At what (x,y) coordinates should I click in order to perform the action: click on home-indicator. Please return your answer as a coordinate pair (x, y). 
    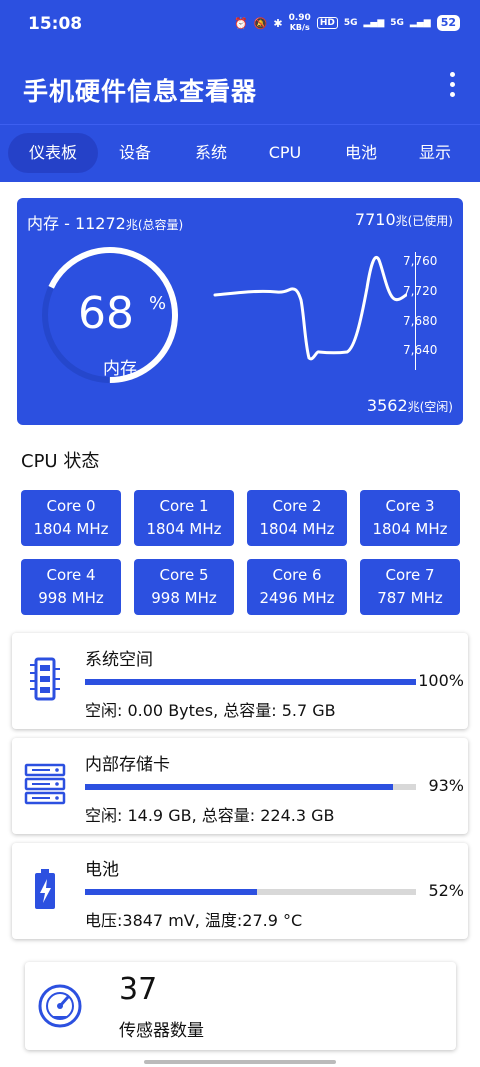
    Looking at the image, I should click on (240, 1062).